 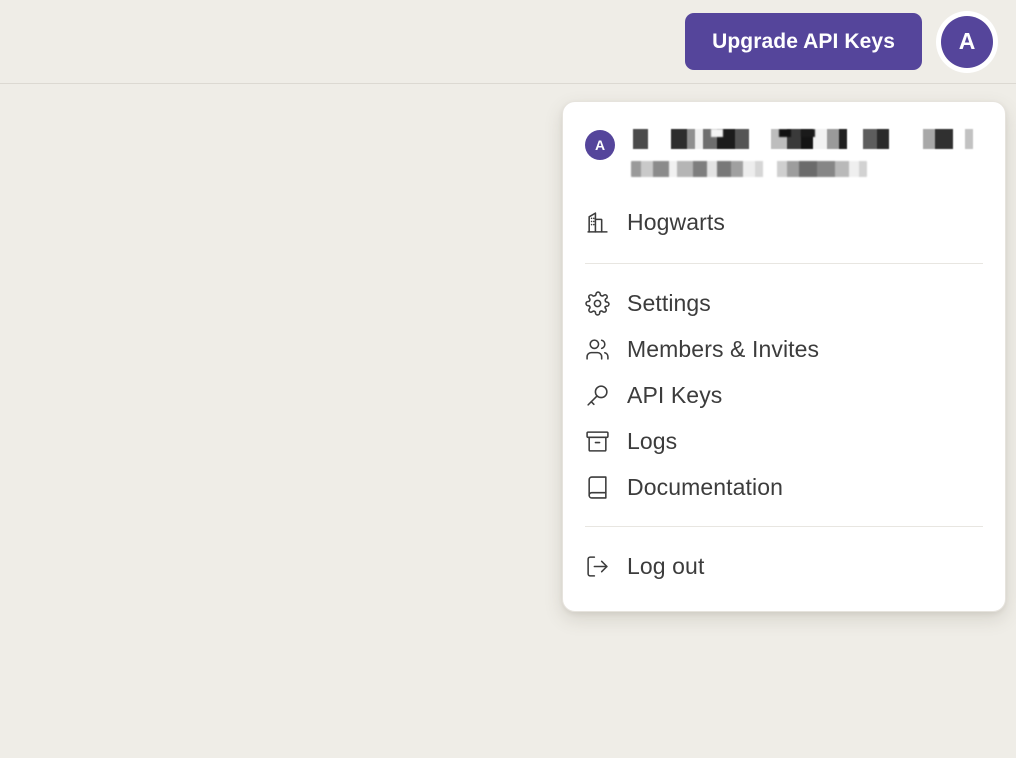 I want to click on gear-icon, so click(x=600, y=303).